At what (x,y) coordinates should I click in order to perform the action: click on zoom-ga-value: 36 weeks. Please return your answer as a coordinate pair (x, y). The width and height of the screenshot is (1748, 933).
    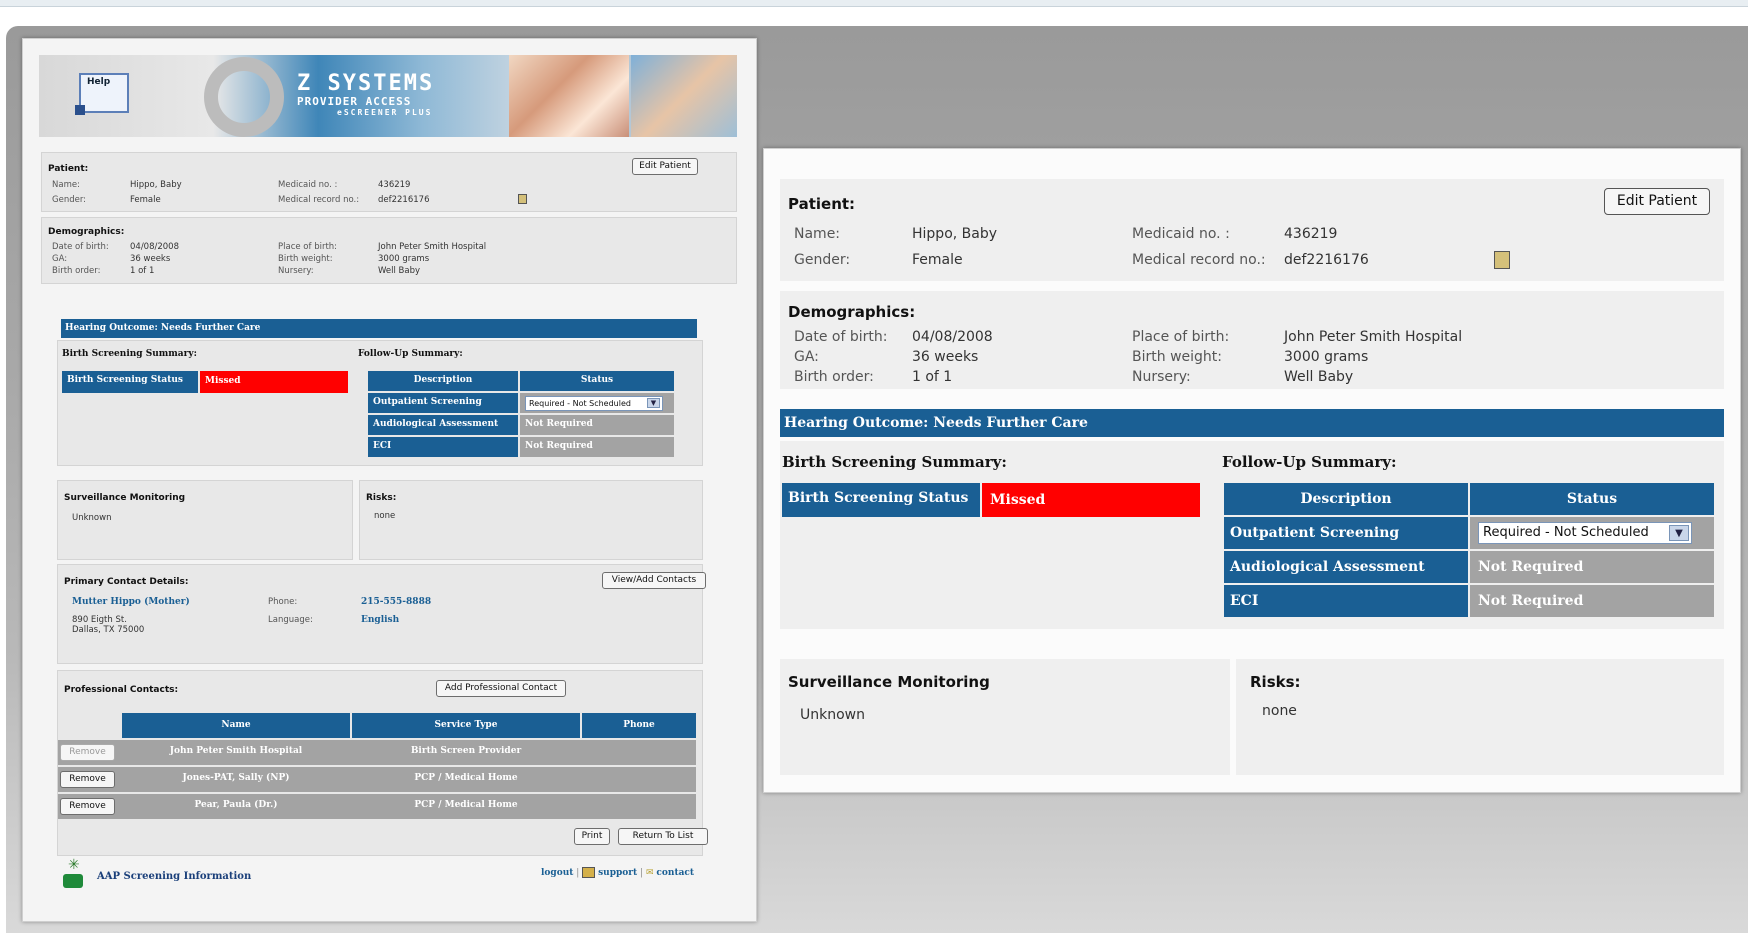
    Looking at the image, I should click on (945, 357).